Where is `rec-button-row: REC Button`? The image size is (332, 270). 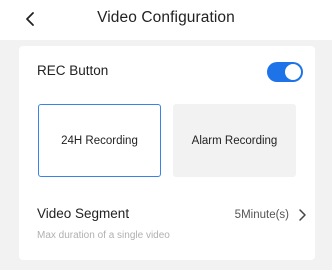
rec-button-row: REC Button is located at coordinates (167, 68).